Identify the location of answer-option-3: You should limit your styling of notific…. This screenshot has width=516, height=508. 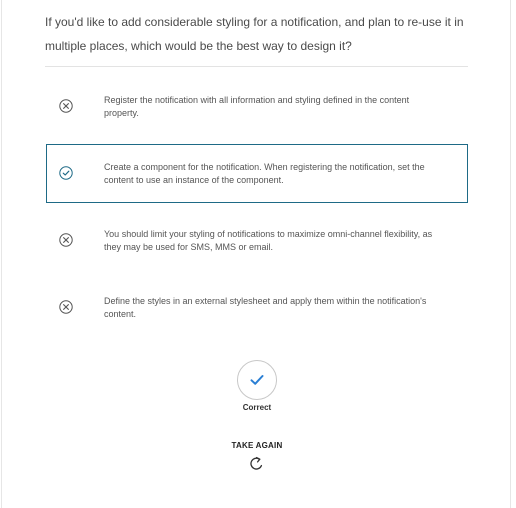
(257, 240).